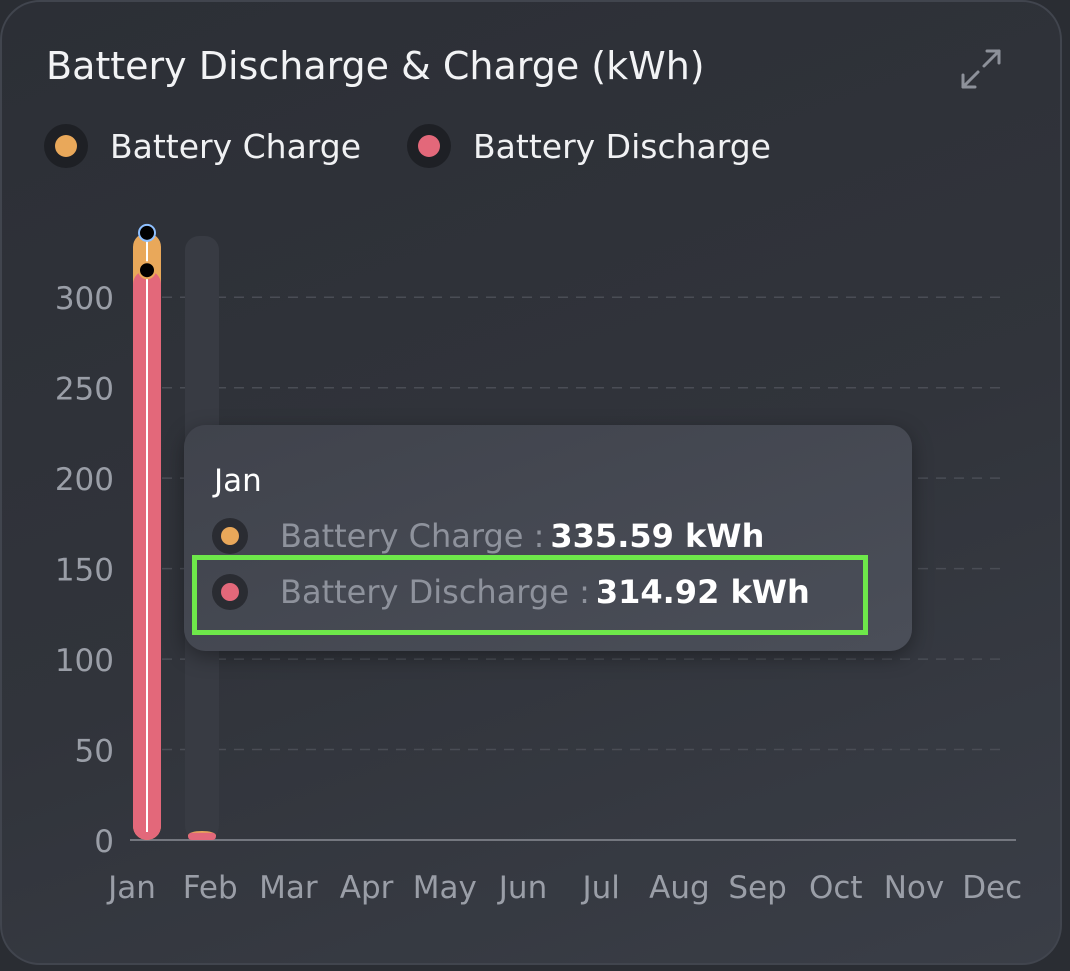  I want to click on tooltip-marker-battery-charge, so click(230, 536).